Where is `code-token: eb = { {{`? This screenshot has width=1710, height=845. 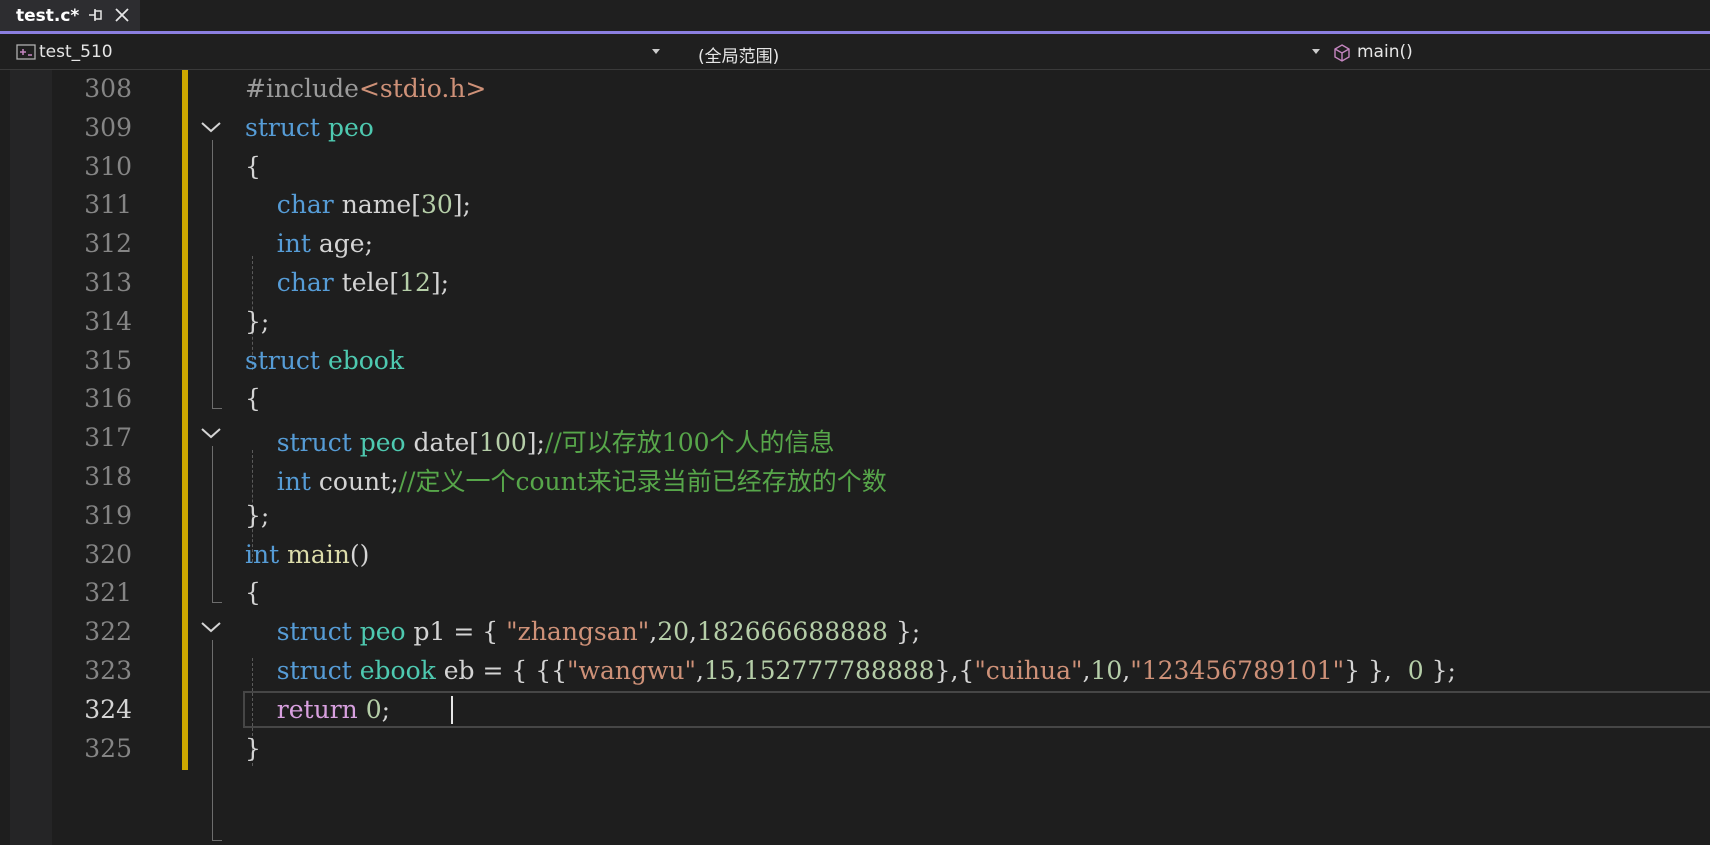 code-token: eb = { {{ is located at coordinates (501, 670).